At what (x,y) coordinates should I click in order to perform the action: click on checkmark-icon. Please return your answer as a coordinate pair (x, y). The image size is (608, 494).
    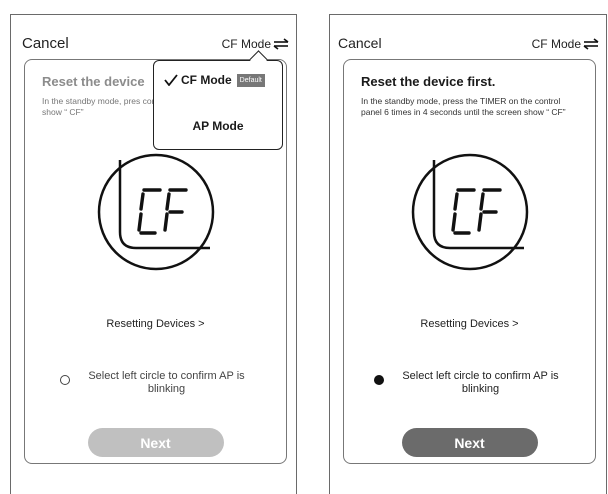
    Looking at the image, I should click on (171, 80).